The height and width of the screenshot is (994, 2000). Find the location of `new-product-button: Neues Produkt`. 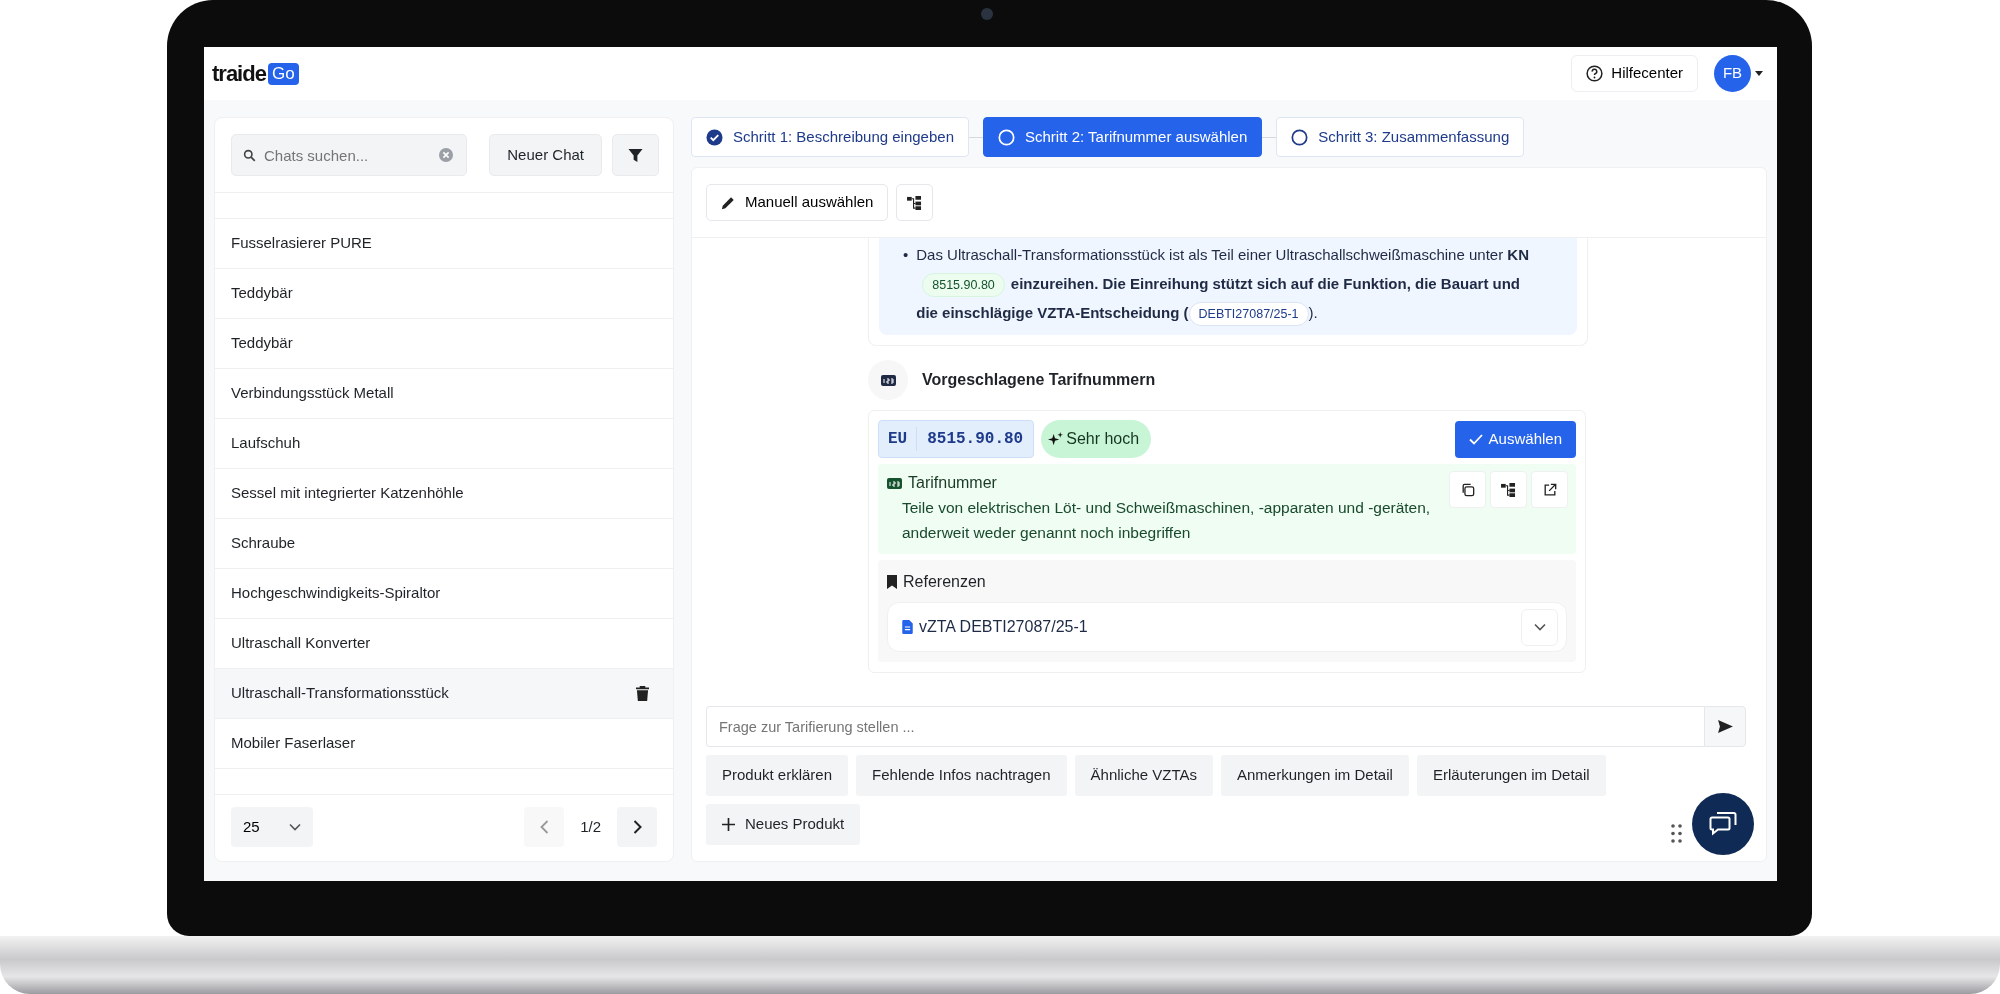

new-product-button: Neues Produkt is located at coordinates (783, 824).